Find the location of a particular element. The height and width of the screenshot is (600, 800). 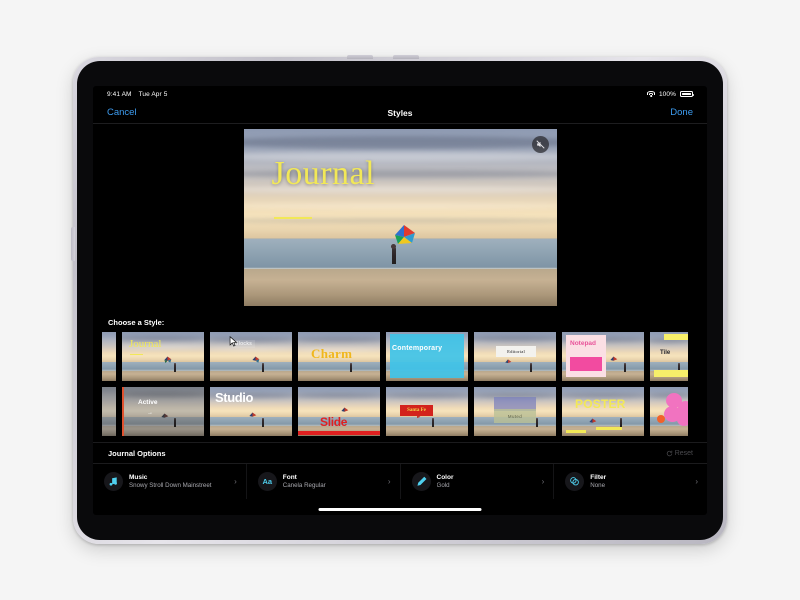

battery-full-icon is located at coordinates (687, 94).